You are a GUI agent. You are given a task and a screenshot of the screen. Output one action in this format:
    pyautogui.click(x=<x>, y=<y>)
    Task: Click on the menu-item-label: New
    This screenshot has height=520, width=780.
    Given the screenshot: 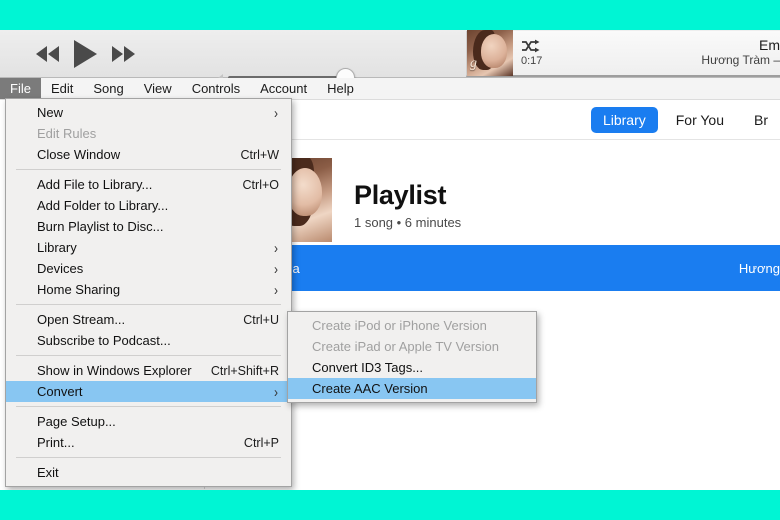 What is the action you would take?
    pyautogui.click(x=50, y=112)
    